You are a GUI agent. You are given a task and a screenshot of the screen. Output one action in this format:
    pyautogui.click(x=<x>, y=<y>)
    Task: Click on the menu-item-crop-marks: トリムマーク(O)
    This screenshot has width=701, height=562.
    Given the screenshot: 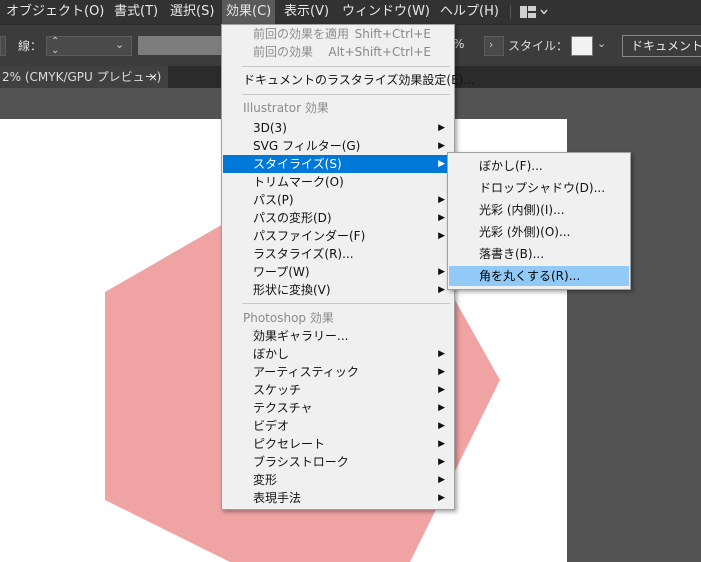 What is the action you would take?
    pyautogui.click(x=338, y=182)
    